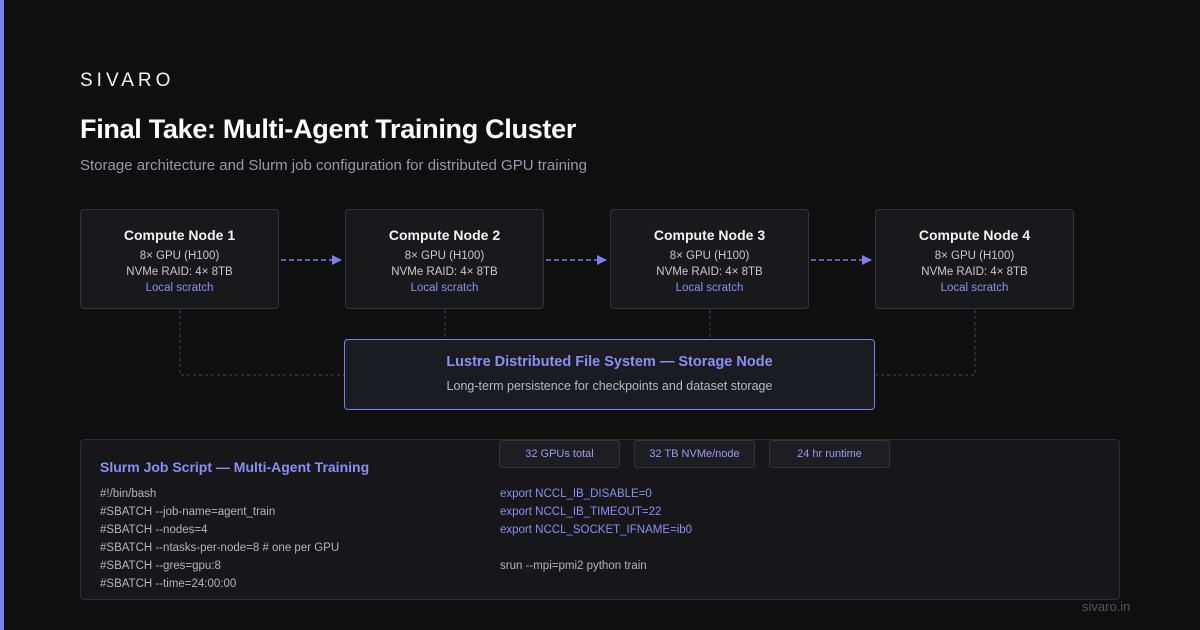 The height and width of the screenshot is (630, 1200). What do you see at coordinates (581, 512) in the screenshot?
I see `code-line: export NCCL_IB_TIMEOUT=22` at bounding box center [581, 512].